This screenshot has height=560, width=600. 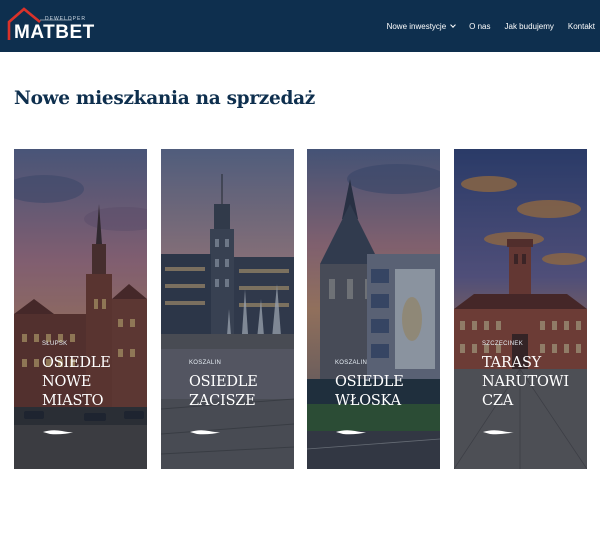 I want to click on matbet-logo: DEWELOPER MATBET, so click(x=50, y=26).